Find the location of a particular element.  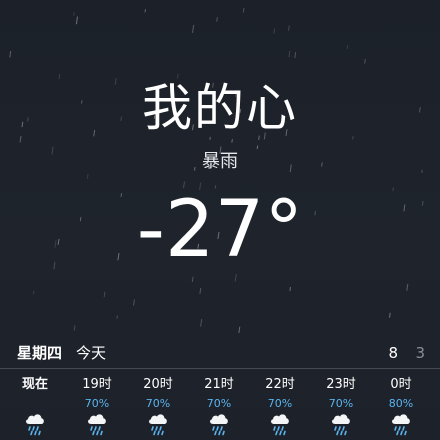

precipitation-probability: 80% is located at coordinates (401, 403).